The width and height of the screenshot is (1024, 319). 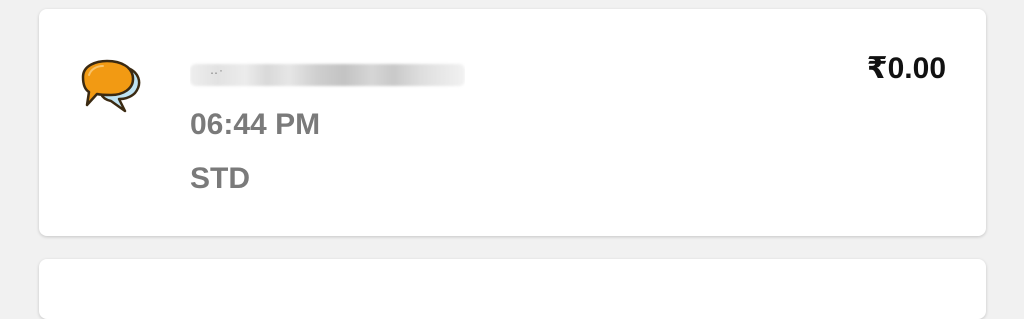 I want to click on contact-name: ‥·, so click(x=327, y=75).